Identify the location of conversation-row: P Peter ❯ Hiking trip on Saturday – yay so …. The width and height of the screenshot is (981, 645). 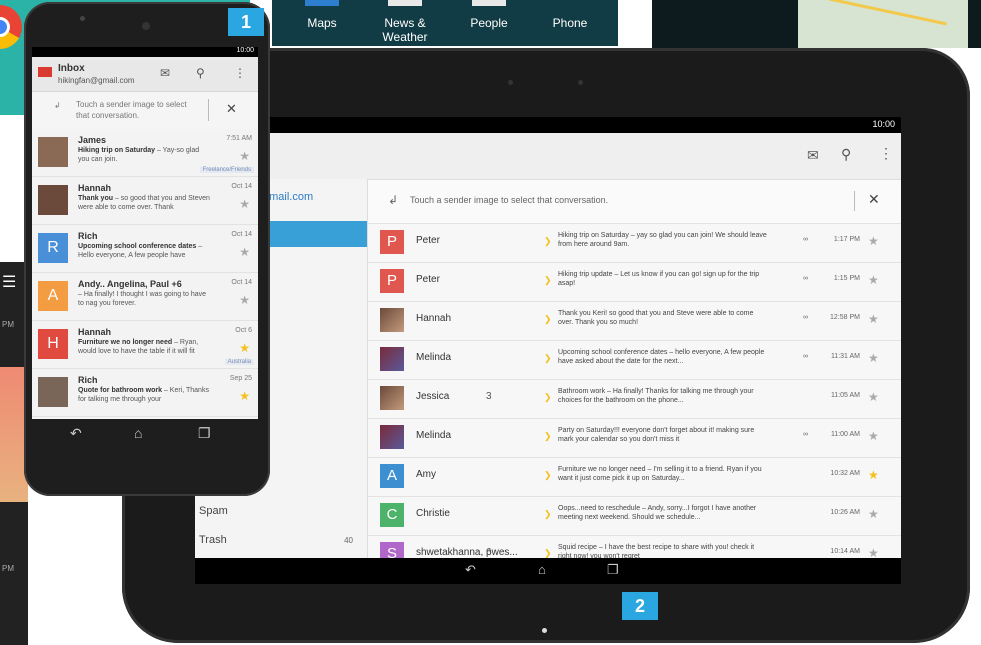
(634, 242).